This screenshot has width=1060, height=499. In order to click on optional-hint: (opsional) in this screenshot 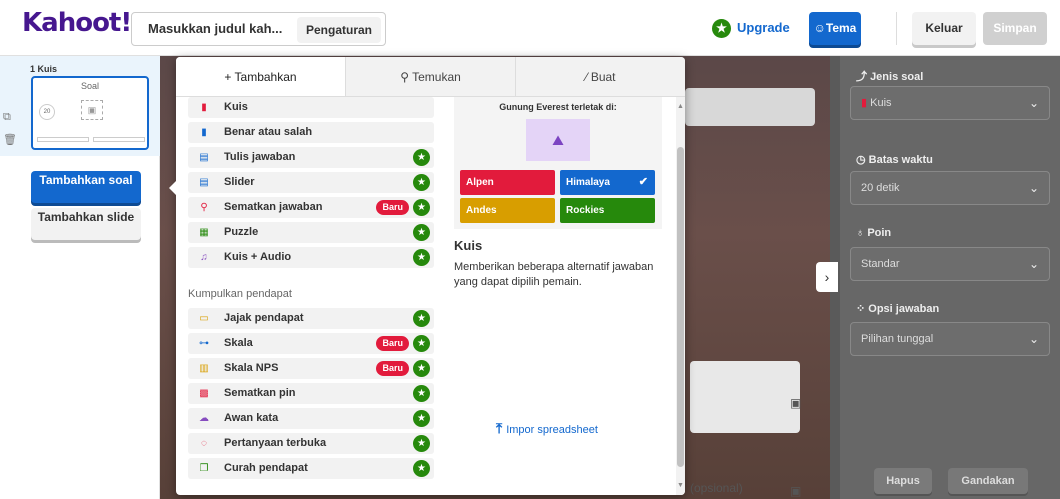, I will do `click(716, 488)`.